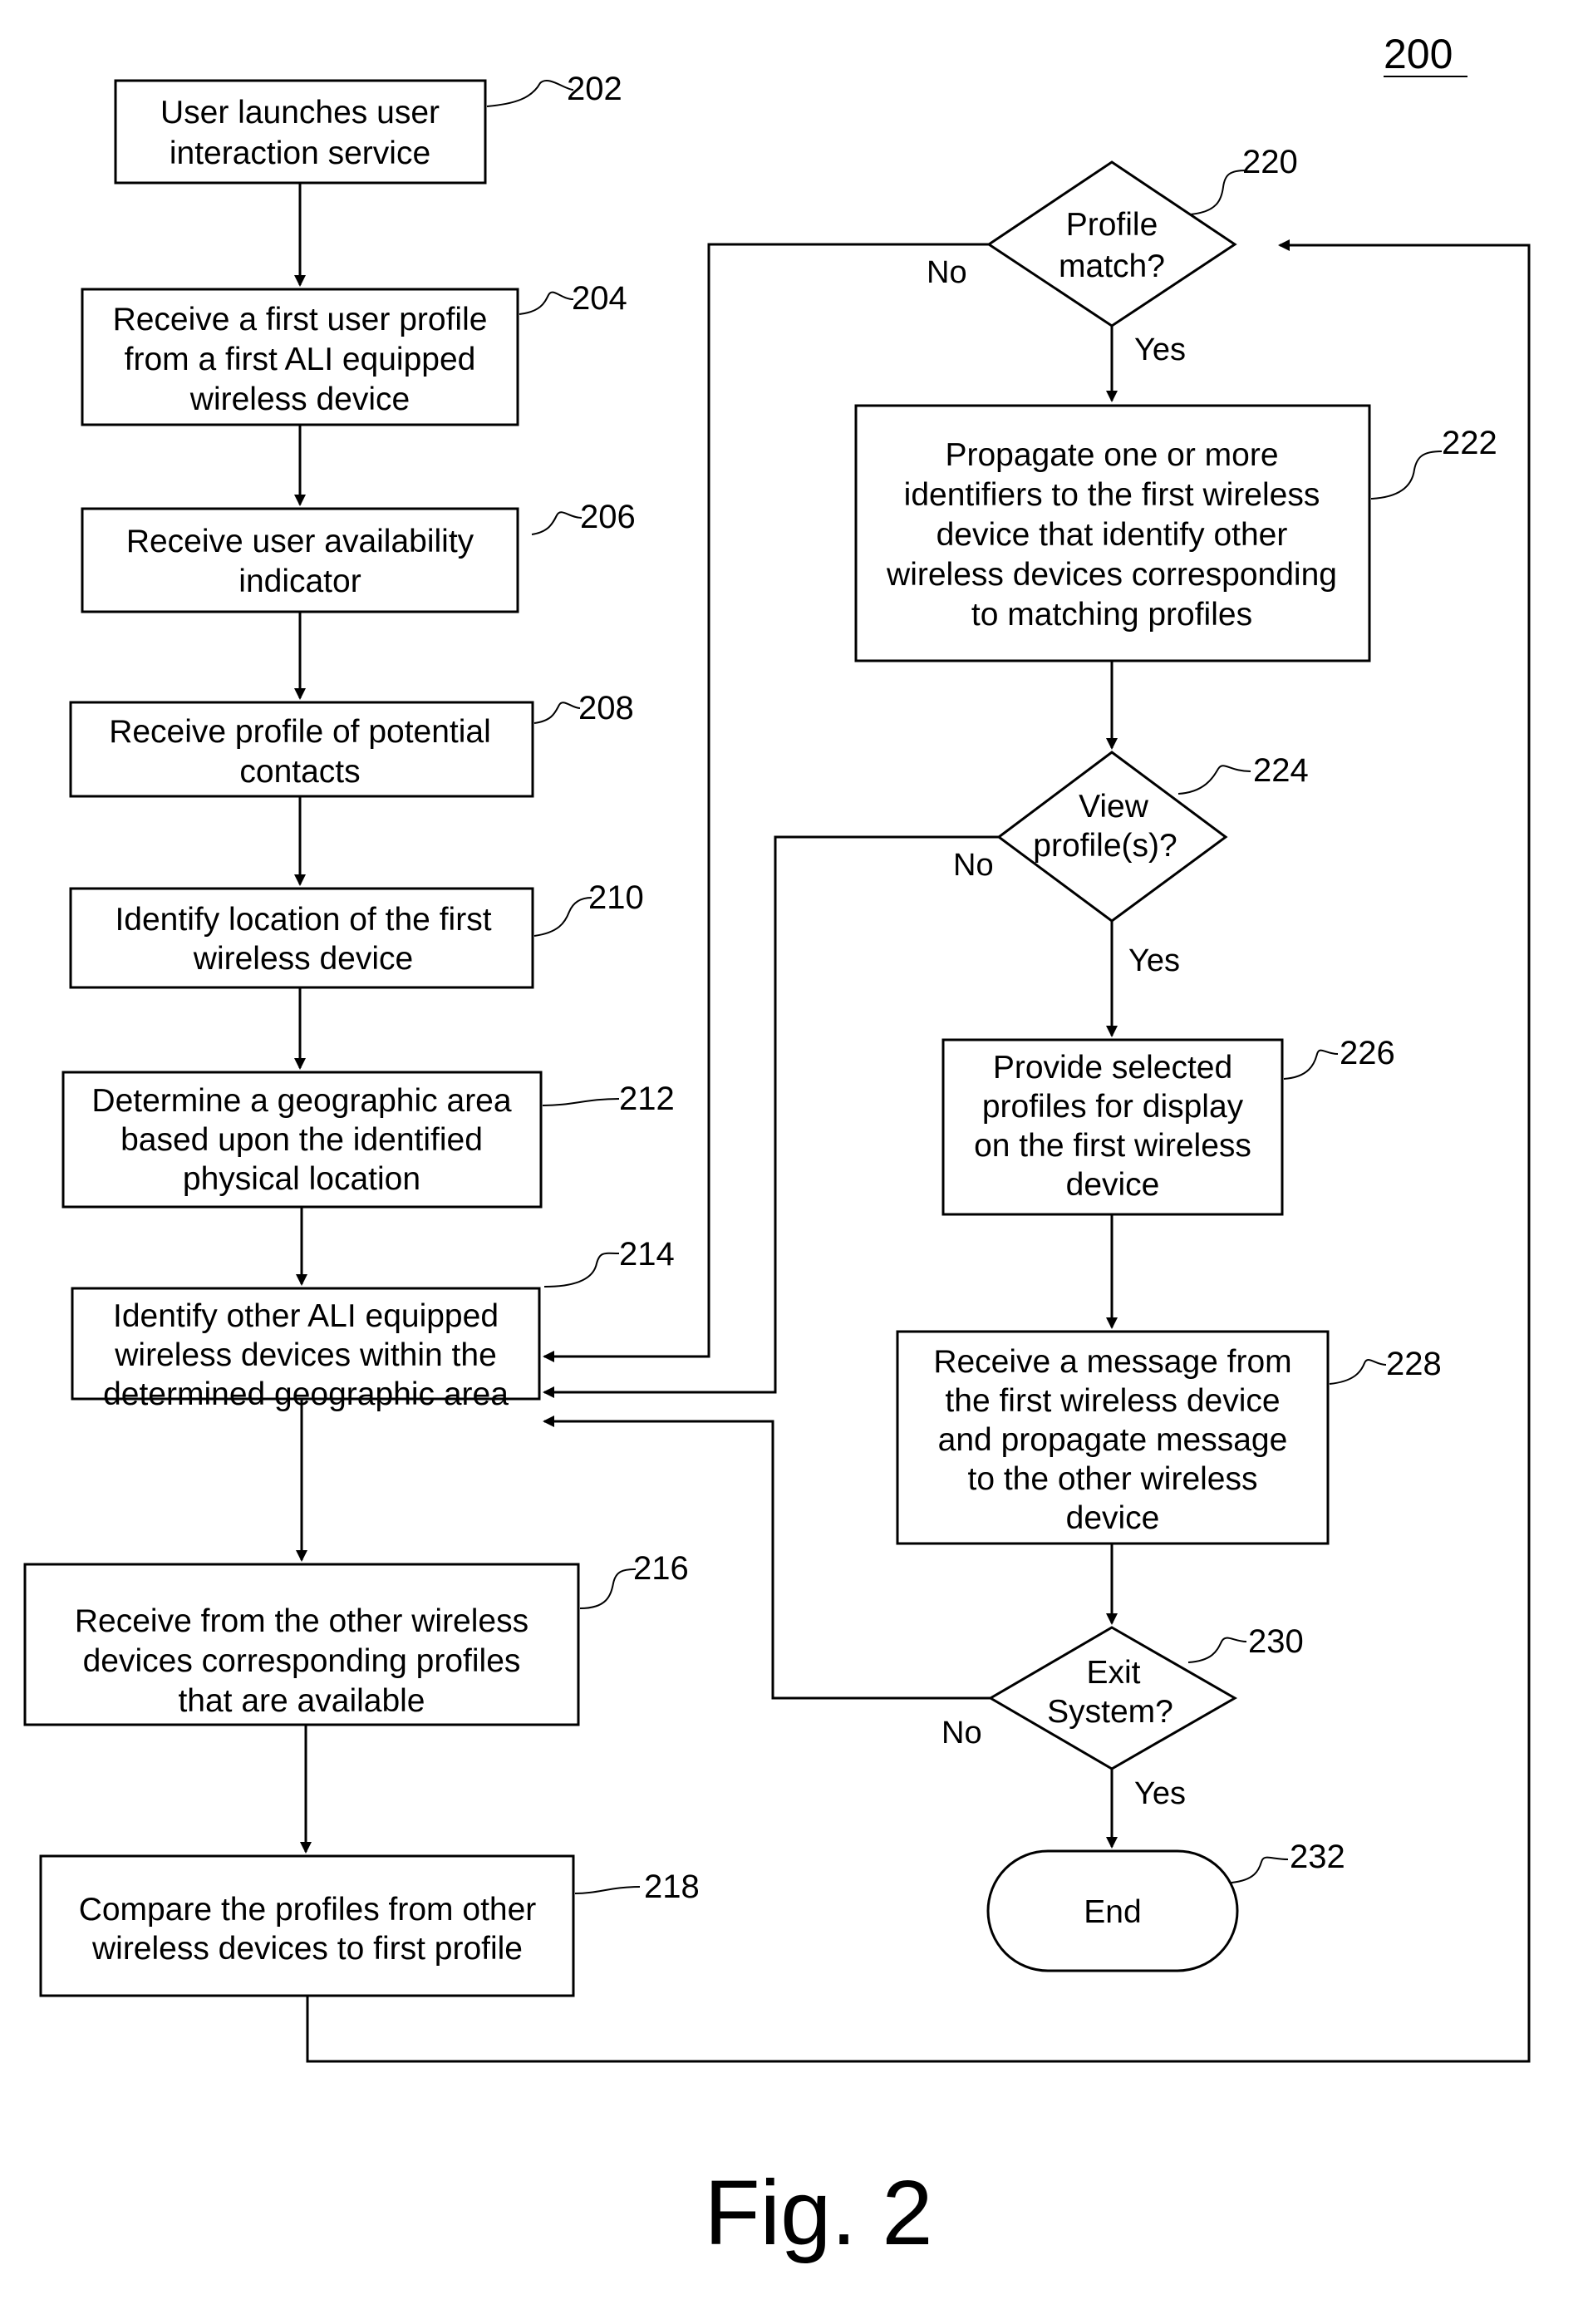 The image size is (1583, 2324). I want to click on node-text: End, so click(1112, 1912).